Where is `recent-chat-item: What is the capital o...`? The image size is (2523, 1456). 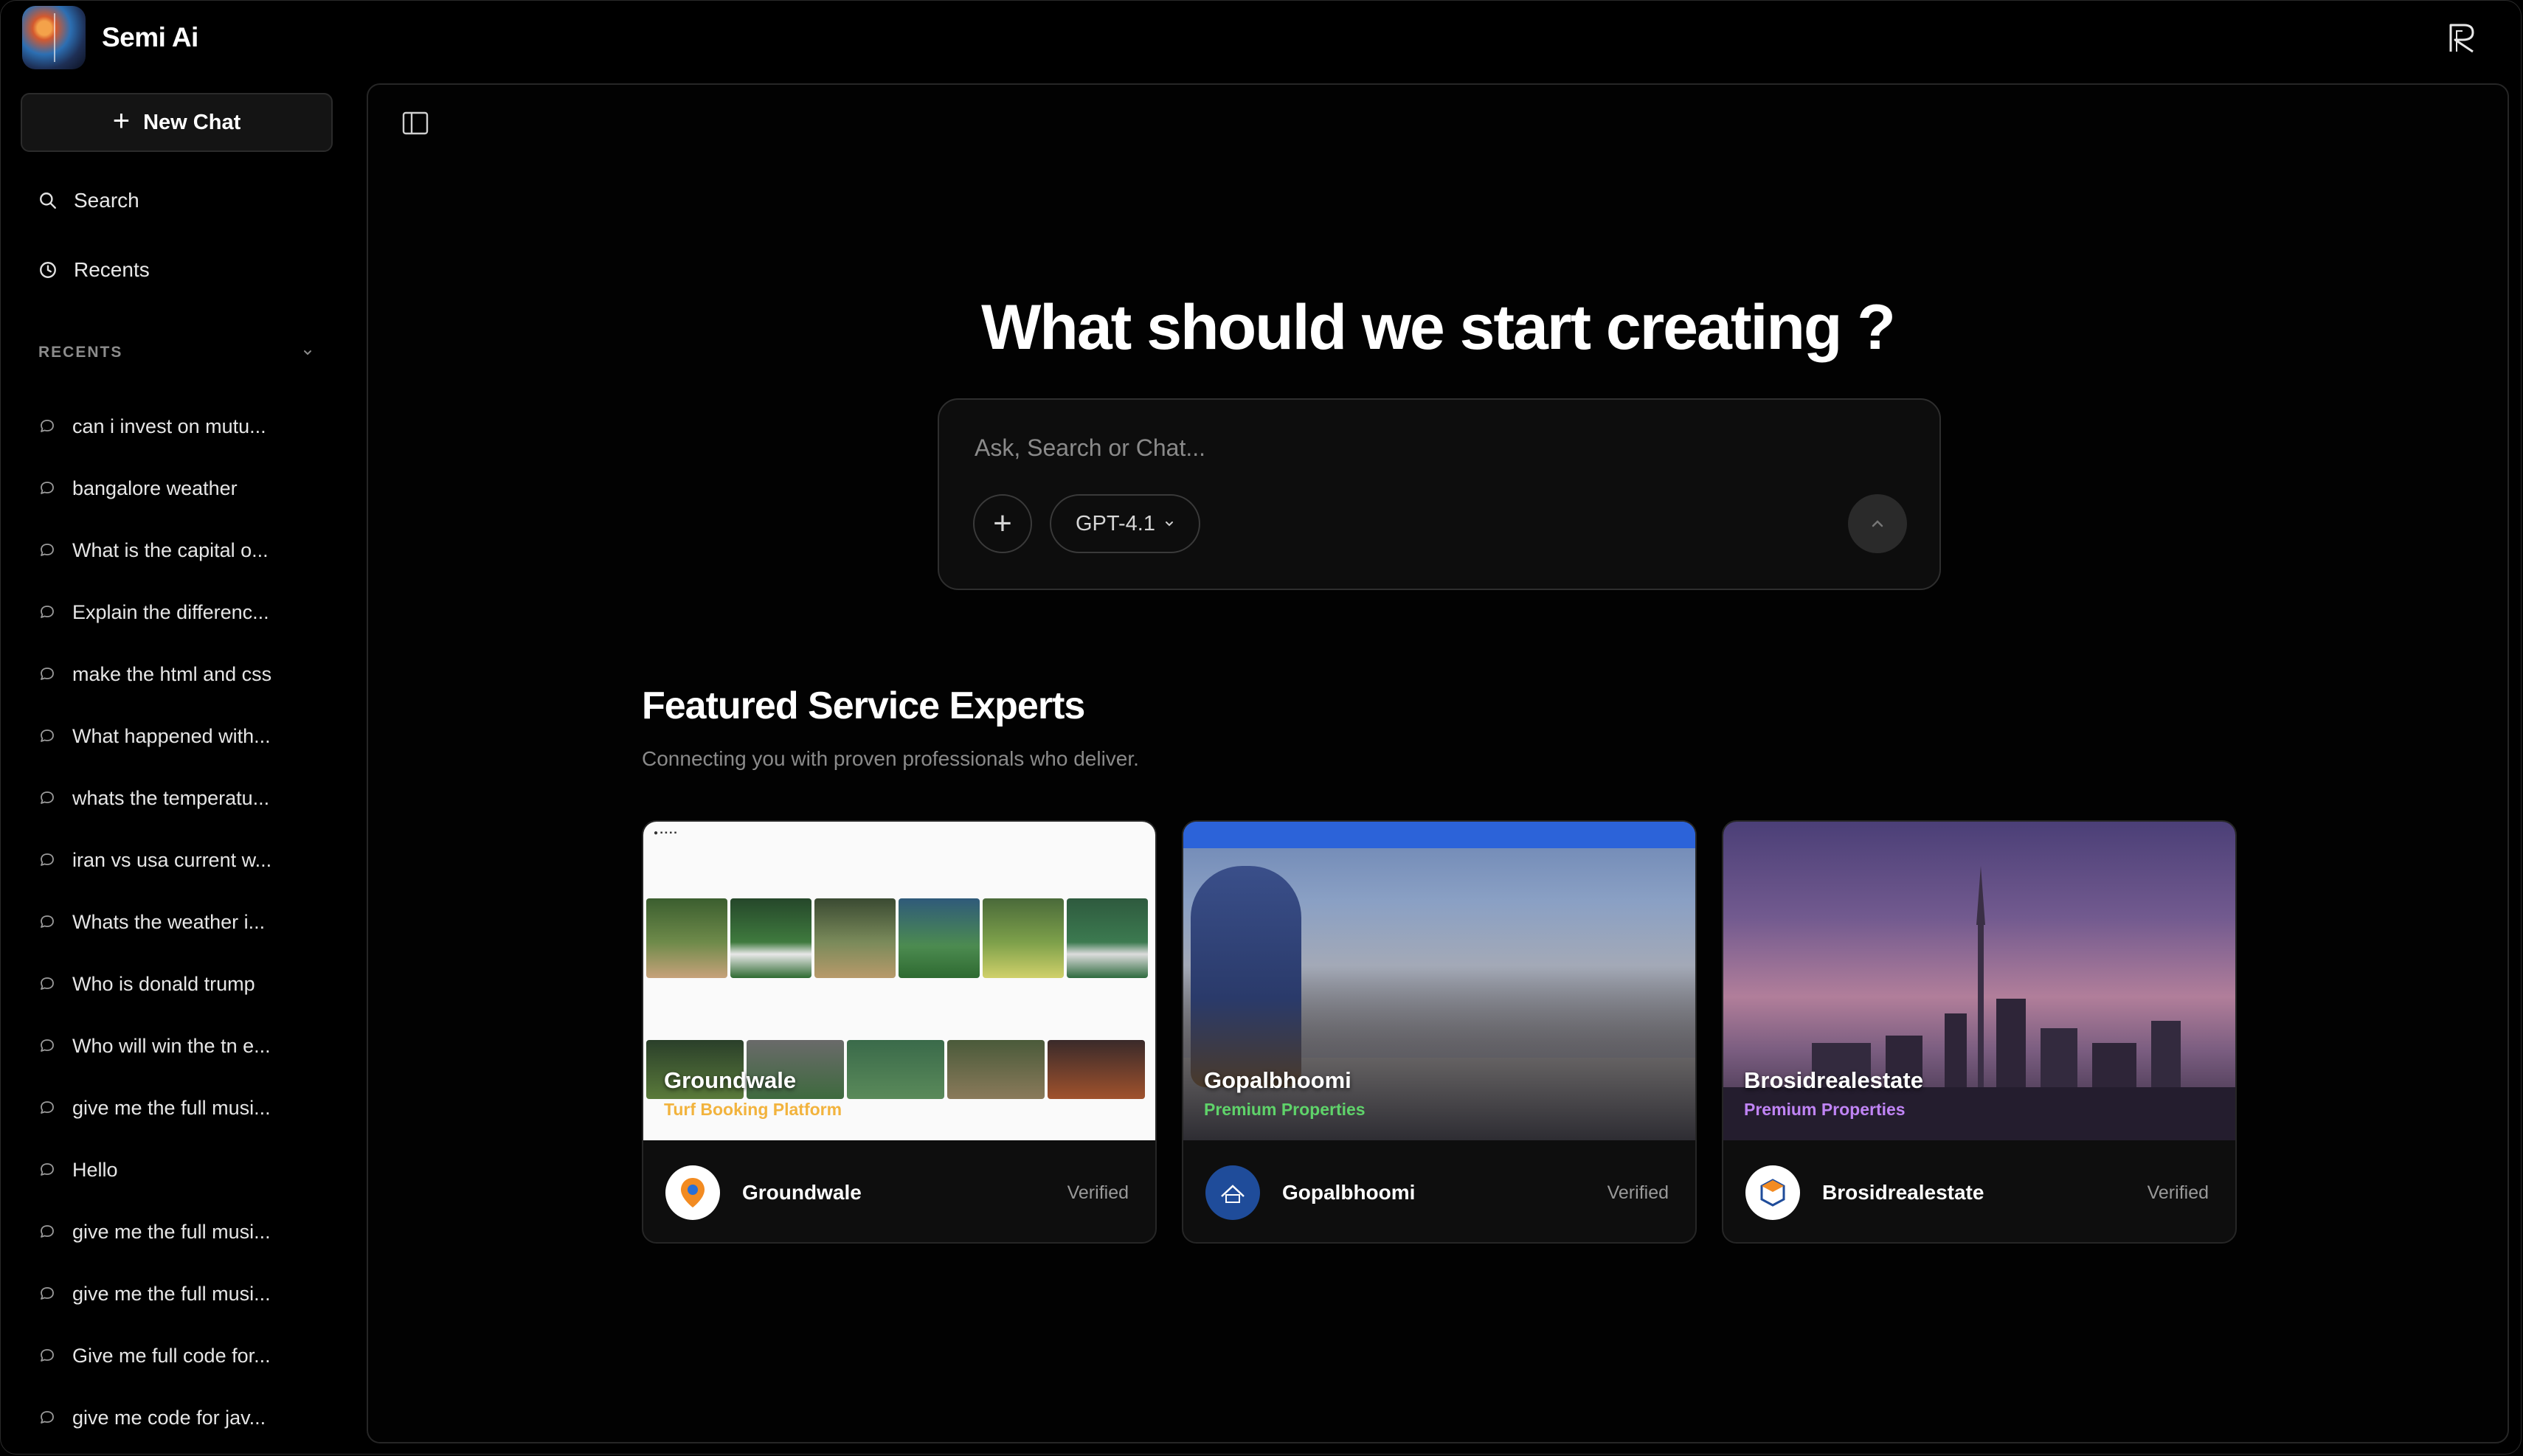
recent-chat-item: What is the capital o... is located at coordinates (178, 550).